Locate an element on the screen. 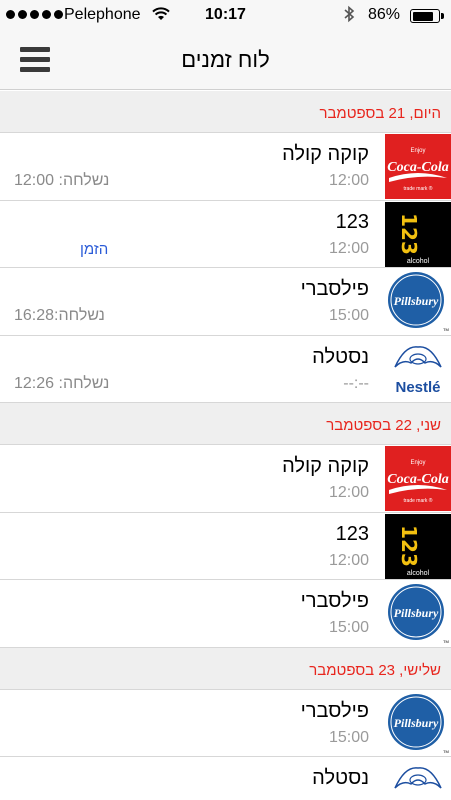 The width and height of the screenshot is (451, 800). section-date-label: היום, 21 בספטמבר is located at coordinates (380, 113).